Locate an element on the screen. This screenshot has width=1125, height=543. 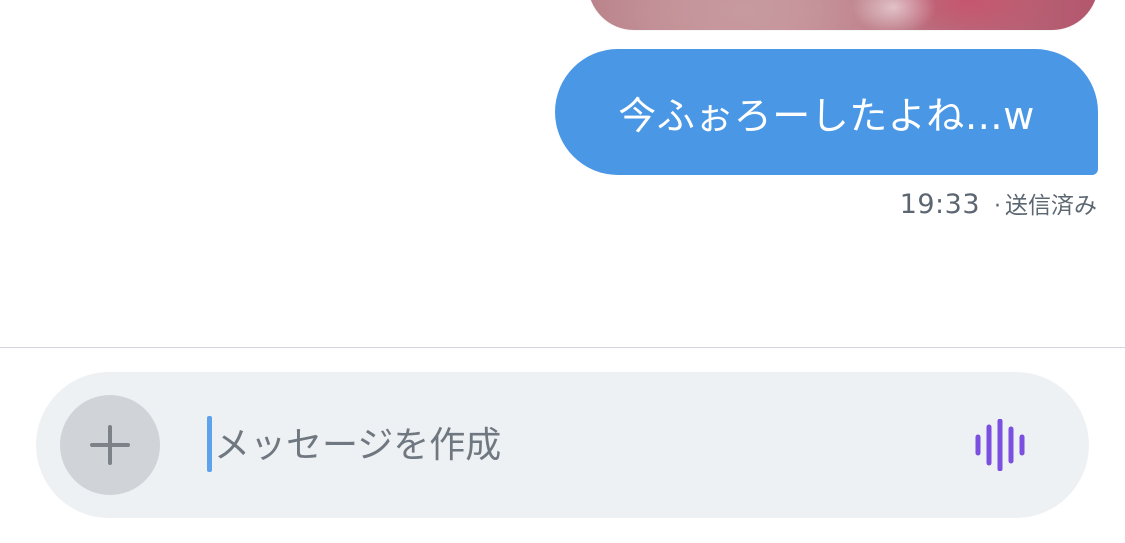
voice-waveform-icon is located at coordinates (1000, 445).